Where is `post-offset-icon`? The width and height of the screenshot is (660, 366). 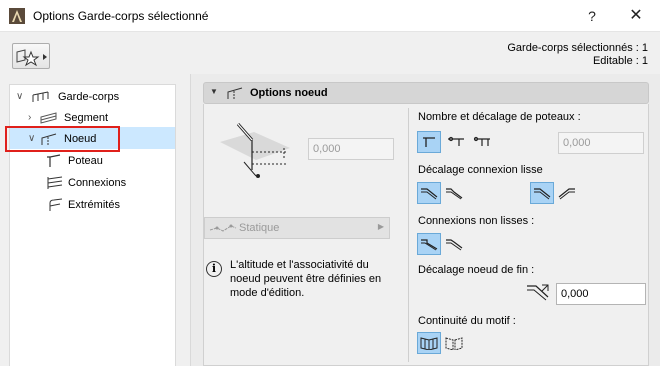
post-offset-icon is located at coordinates (456, 141).